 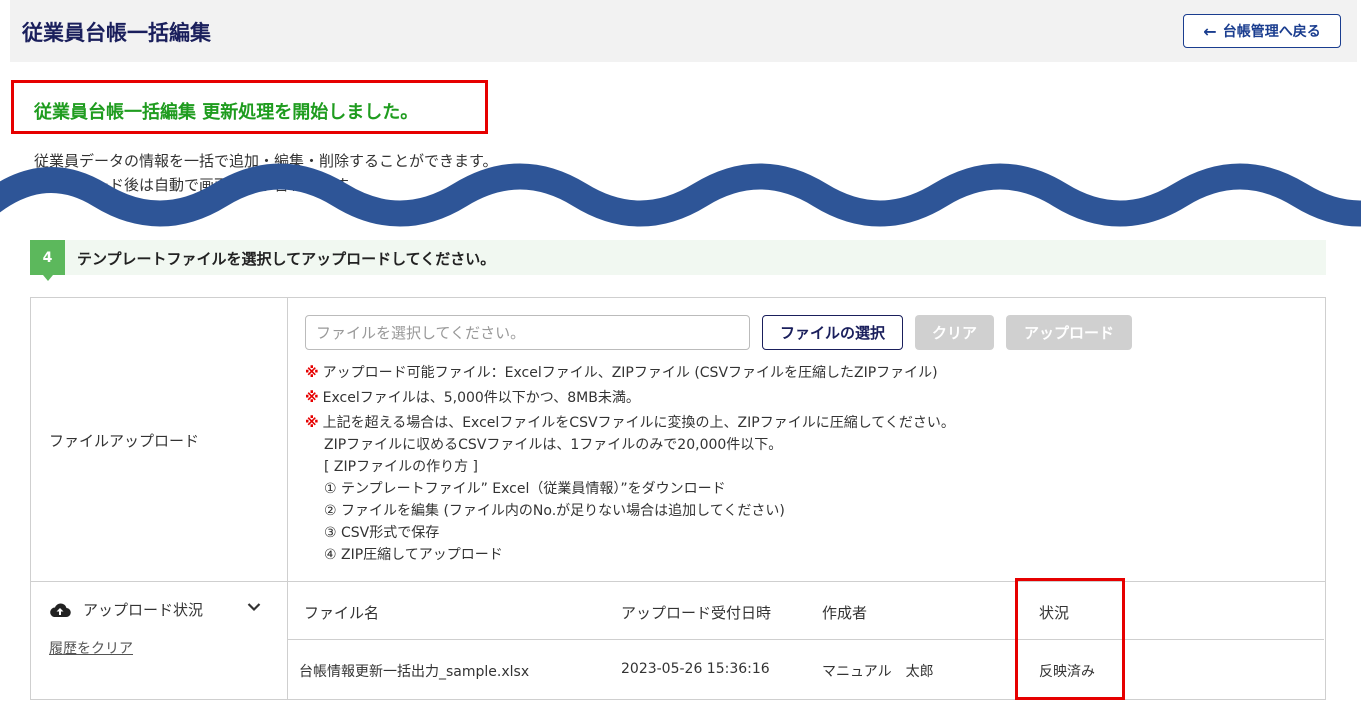 I want to click on step-badge-tail, so click(x=48, y=278).